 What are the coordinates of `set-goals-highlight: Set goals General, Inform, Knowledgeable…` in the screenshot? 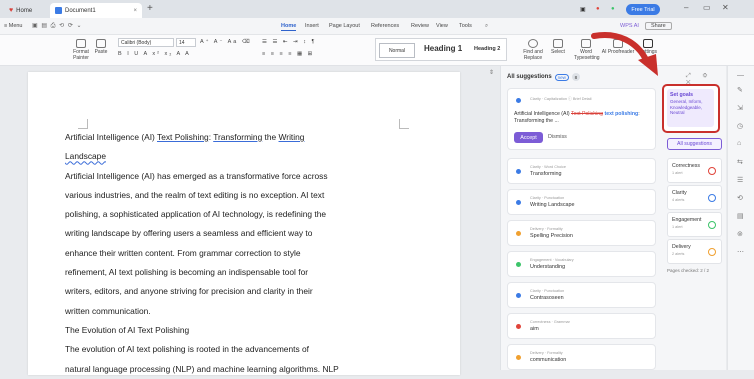 It's located at (691, 108).